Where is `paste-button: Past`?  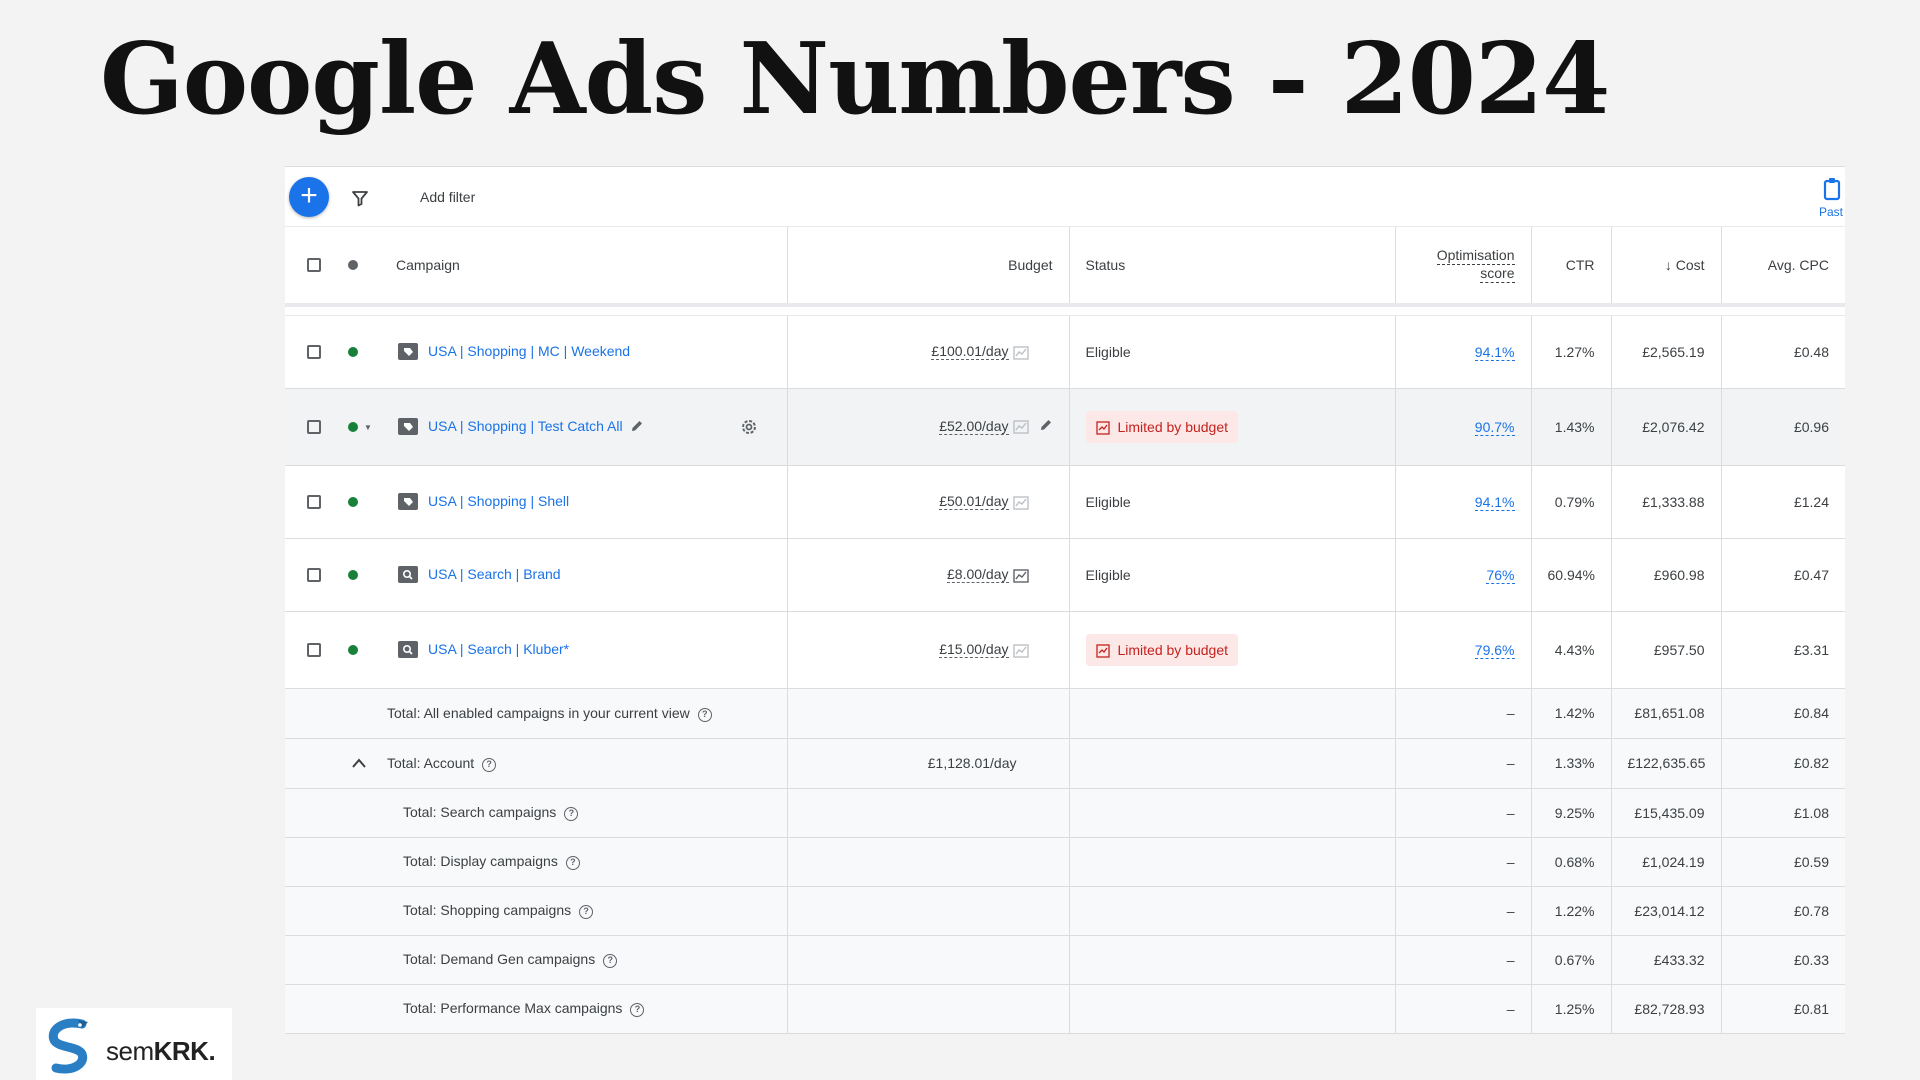
paste-button: Past is located at coordinates (1831, 198).